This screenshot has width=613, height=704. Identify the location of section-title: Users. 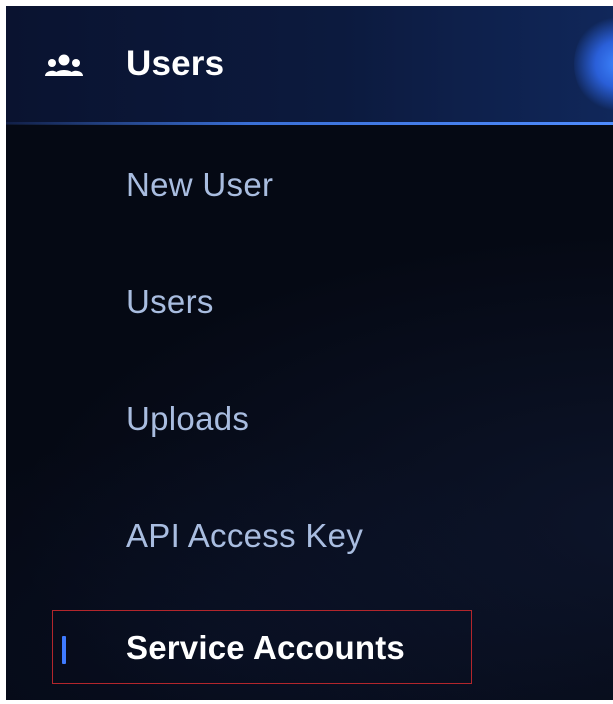
(175, 63).